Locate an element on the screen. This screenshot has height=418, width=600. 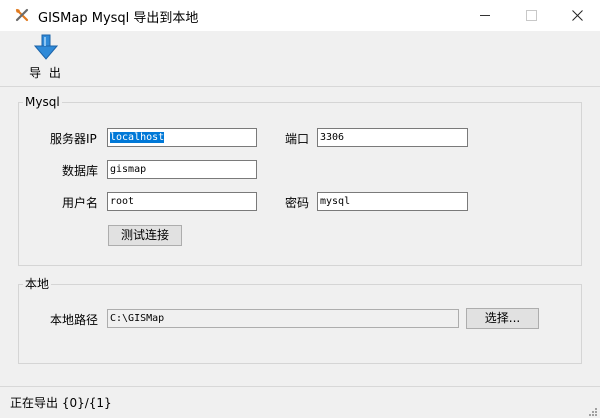
user-field: root is located at coordinates (182, 201).